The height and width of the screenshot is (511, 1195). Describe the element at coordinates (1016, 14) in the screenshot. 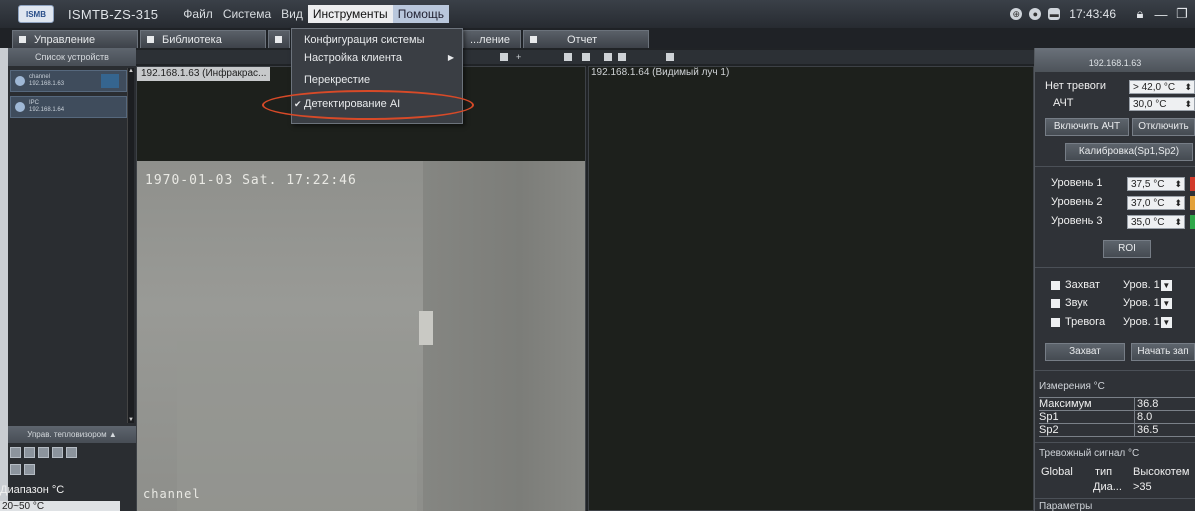

I see `network-icon: ⊕` at that location.